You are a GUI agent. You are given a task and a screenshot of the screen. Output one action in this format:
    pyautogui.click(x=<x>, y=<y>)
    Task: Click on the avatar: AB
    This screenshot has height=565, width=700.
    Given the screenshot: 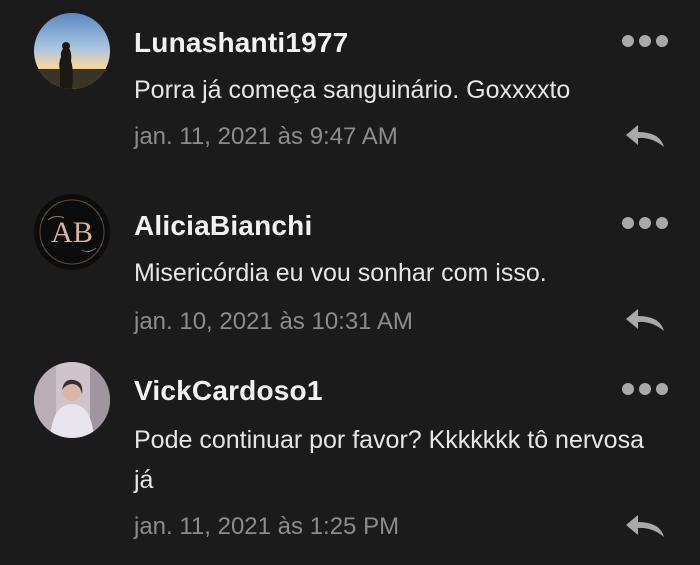 What is the action you would take?
    pyautogui.click(x=72, y=232)
    